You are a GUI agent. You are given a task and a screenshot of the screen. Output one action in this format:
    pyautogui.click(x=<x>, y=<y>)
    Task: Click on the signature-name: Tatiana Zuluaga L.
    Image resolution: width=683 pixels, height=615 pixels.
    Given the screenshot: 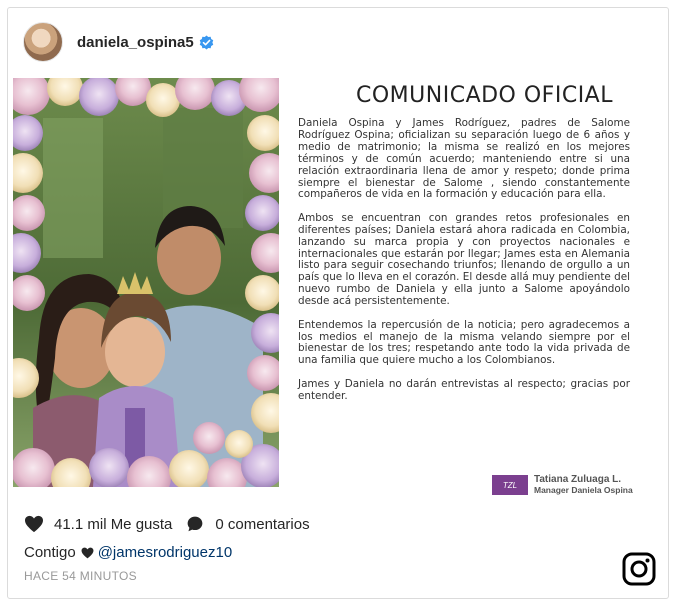 What is the action you would take?
    pyautogui.click(x=578, y=479)
    